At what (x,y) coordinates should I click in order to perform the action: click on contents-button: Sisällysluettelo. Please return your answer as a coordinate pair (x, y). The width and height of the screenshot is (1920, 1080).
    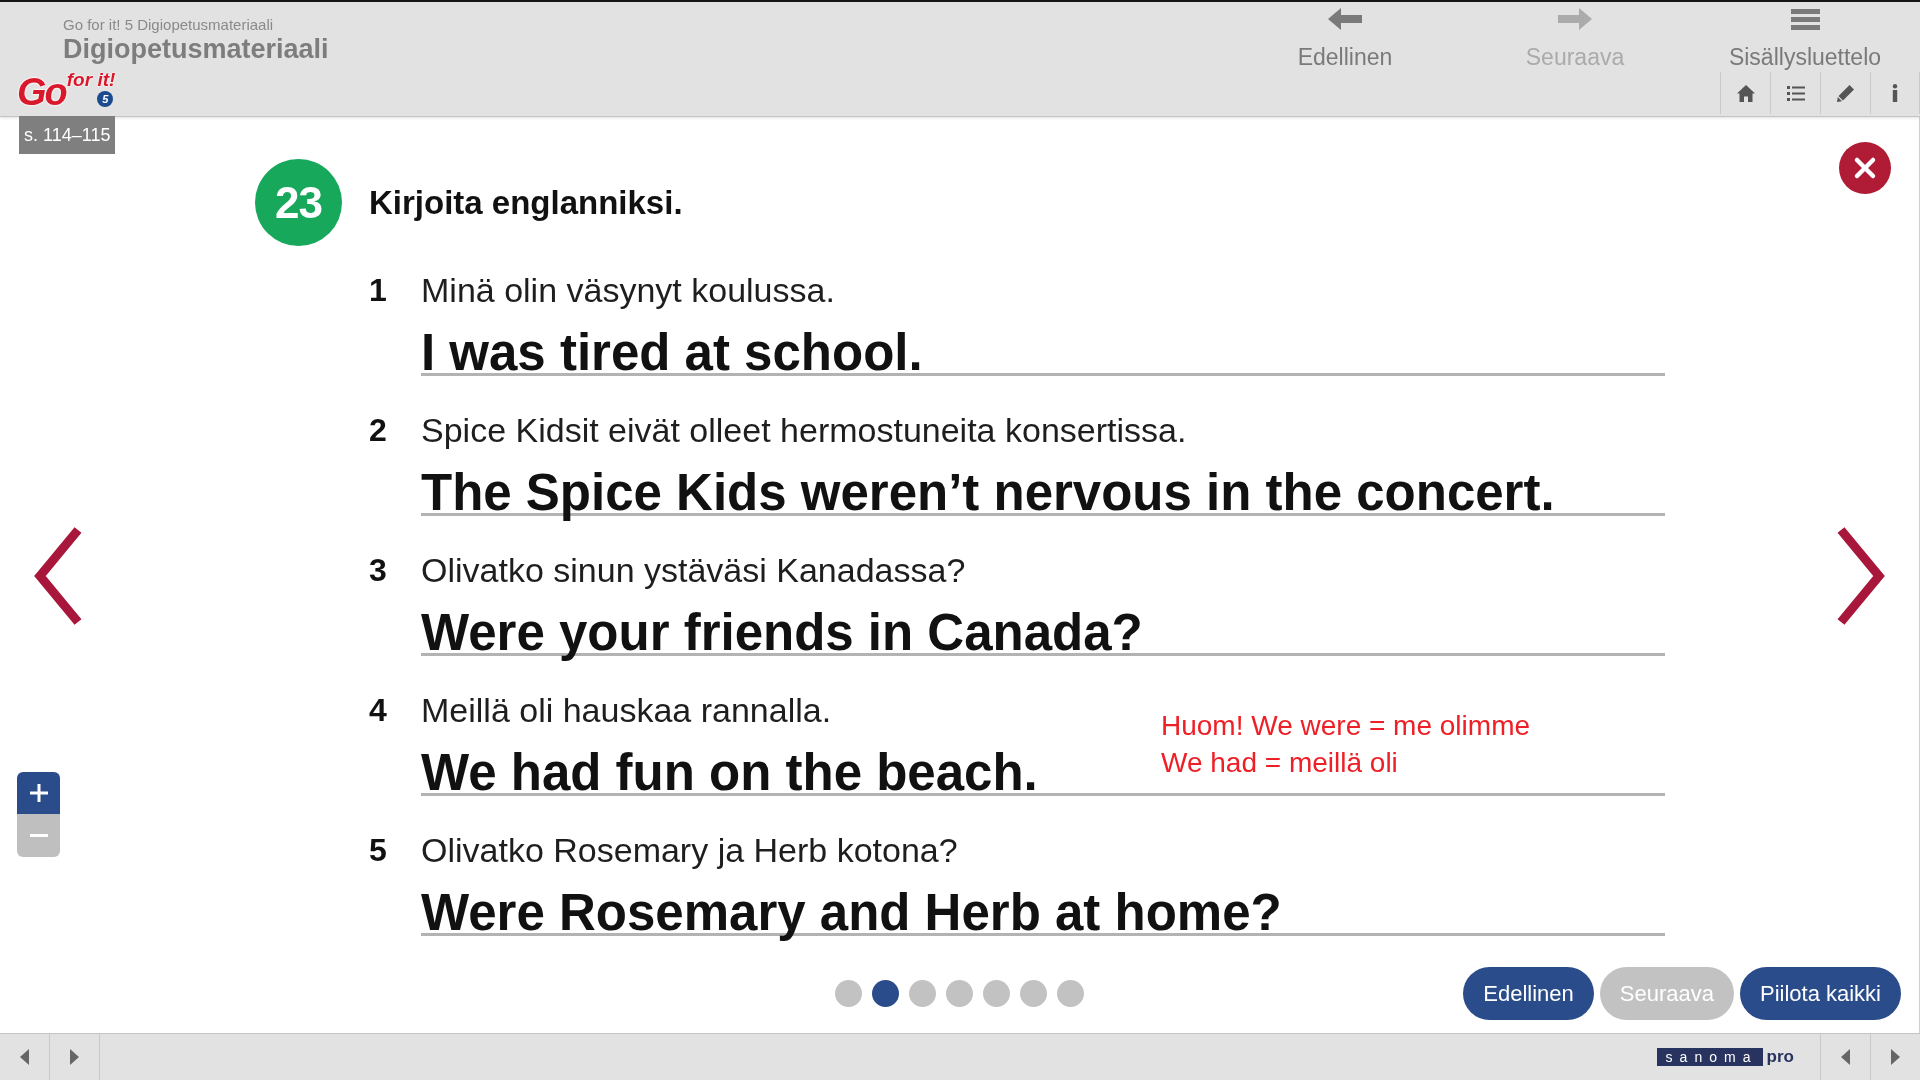
    Looking at the image, I should click on (1805, 37).